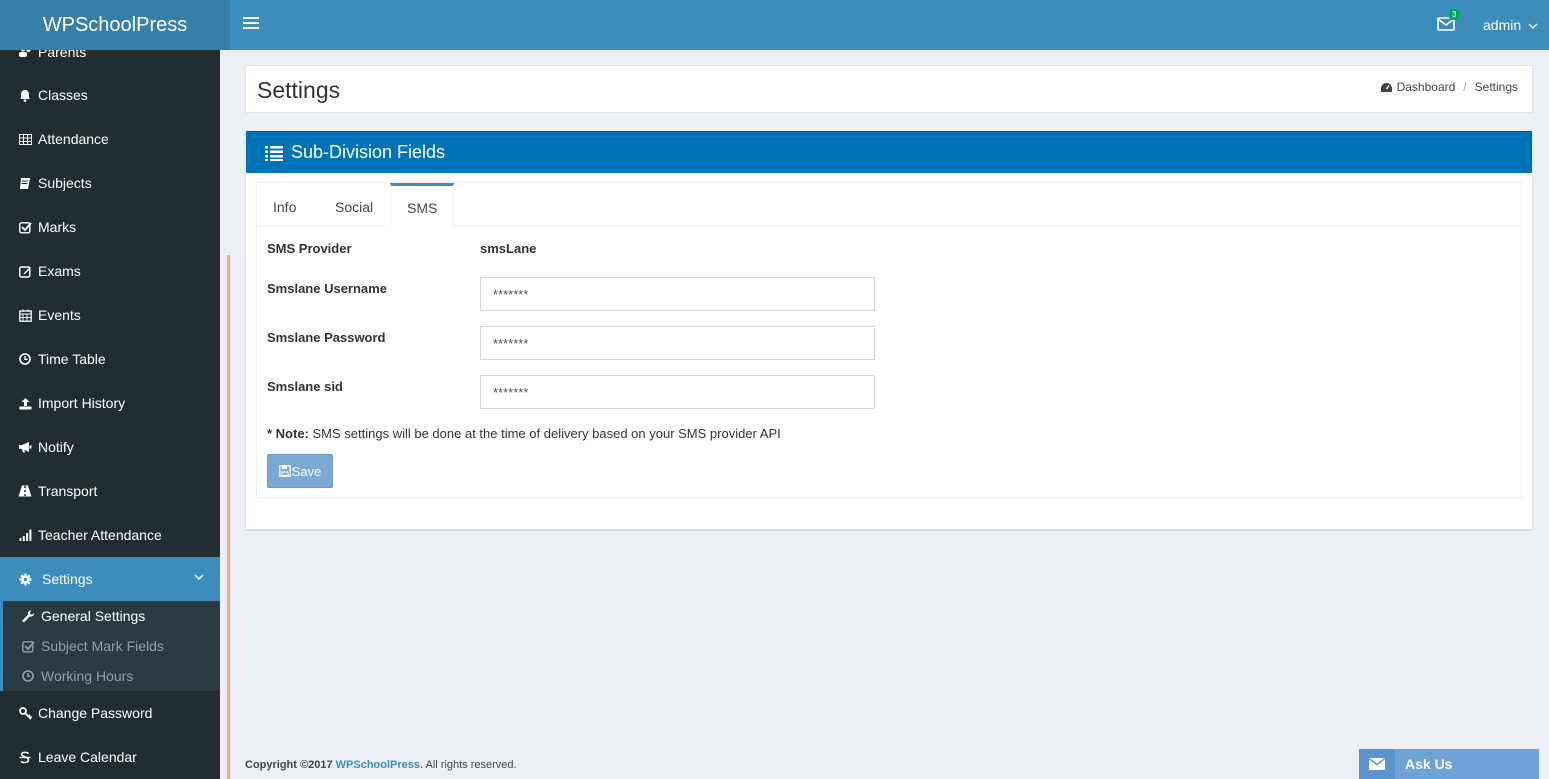 The height and width of the screenshot is (779, 1549). What do you see at coordinates (110, 271) in the screenshot?
I see `sidebar-item-exams: Exams` at bounding box center [110, 271].